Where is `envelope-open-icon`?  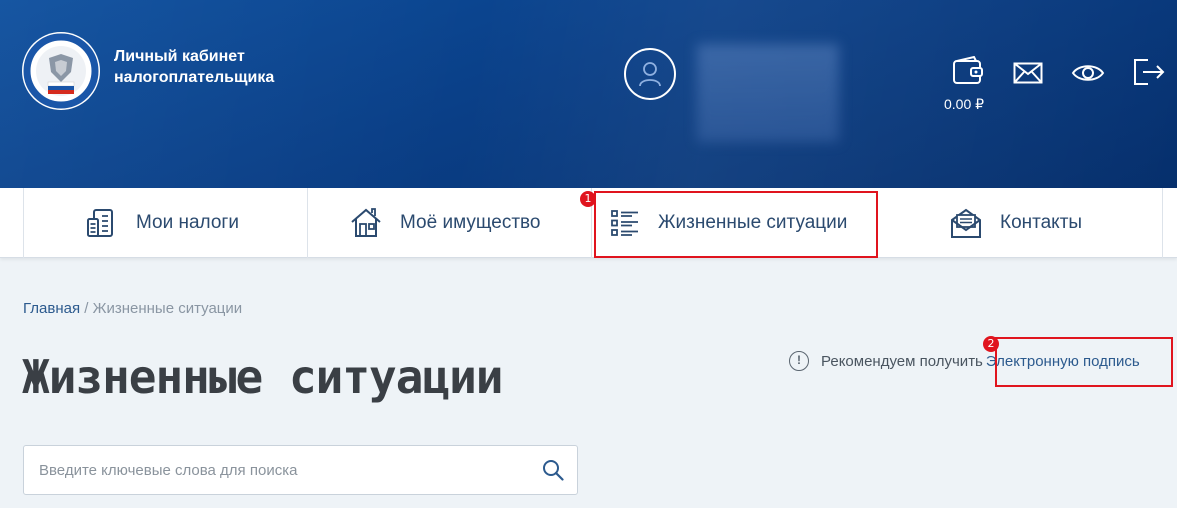
envelope-open-icon is located at coordinates (966, 223).